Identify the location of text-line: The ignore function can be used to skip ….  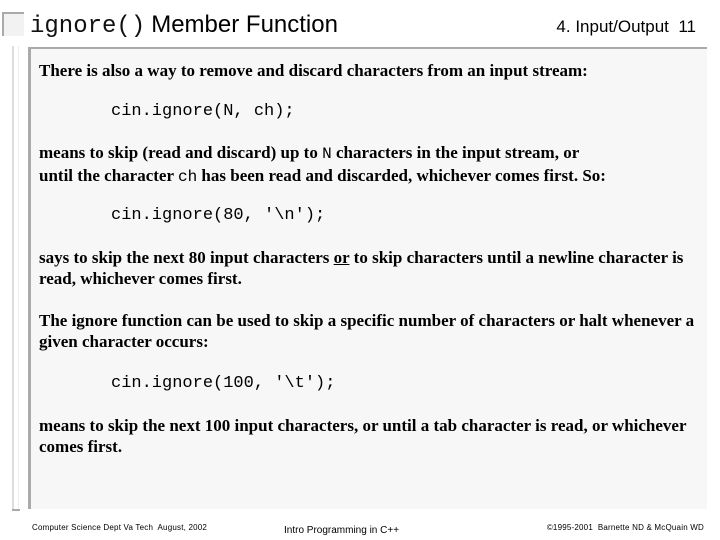
(367, 320).